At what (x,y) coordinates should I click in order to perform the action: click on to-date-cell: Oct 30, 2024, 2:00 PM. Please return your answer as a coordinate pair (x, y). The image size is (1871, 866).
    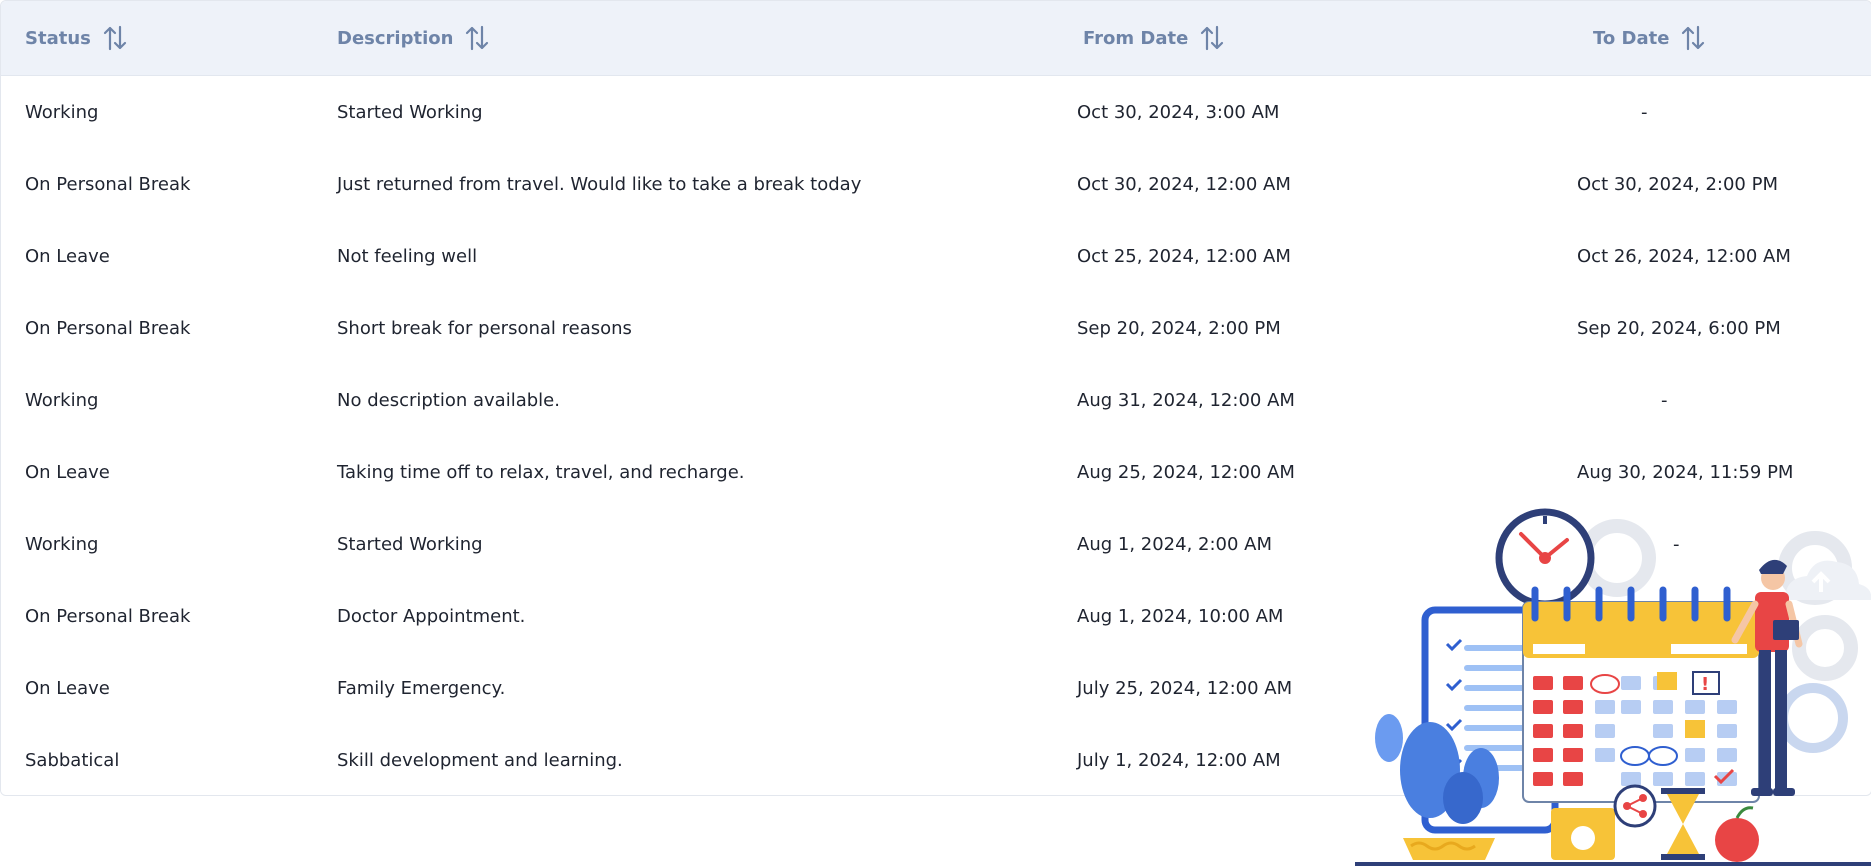
    Looking at the image, I should click on (1677, 184).